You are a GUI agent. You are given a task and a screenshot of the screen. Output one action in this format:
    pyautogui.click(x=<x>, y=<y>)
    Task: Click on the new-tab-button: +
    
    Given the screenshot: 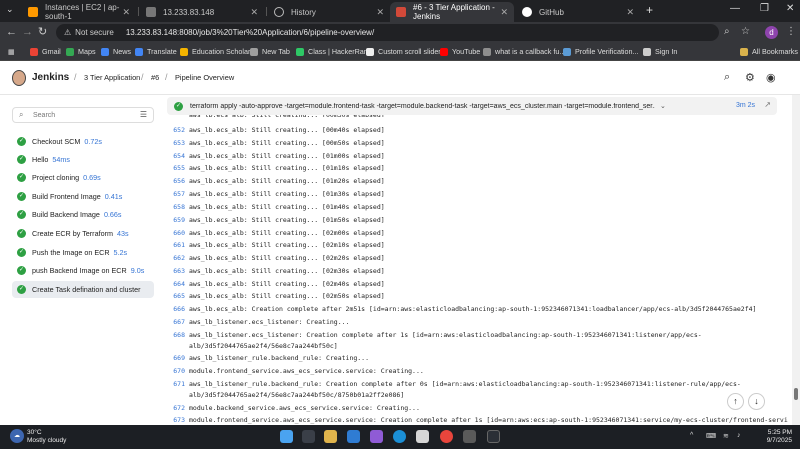 What is the action you would take?
    pyautogui.click(x=649, y=10)
    